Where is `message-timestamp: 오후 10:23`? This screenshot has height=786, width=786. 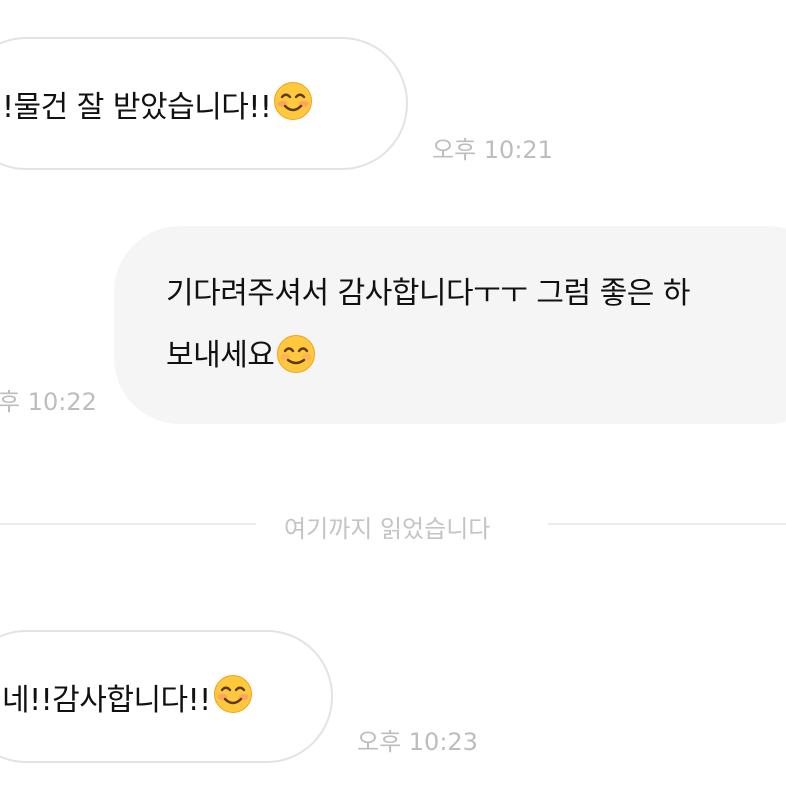
message-timestamp: 오후 10:23 is located at coordinates (417, 742).